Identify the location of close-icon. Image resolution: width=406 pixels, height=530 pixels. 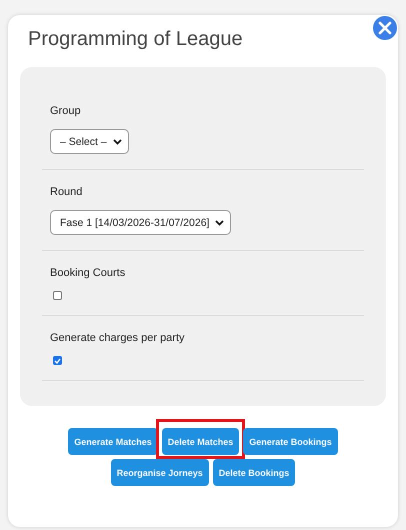
(385, 28).